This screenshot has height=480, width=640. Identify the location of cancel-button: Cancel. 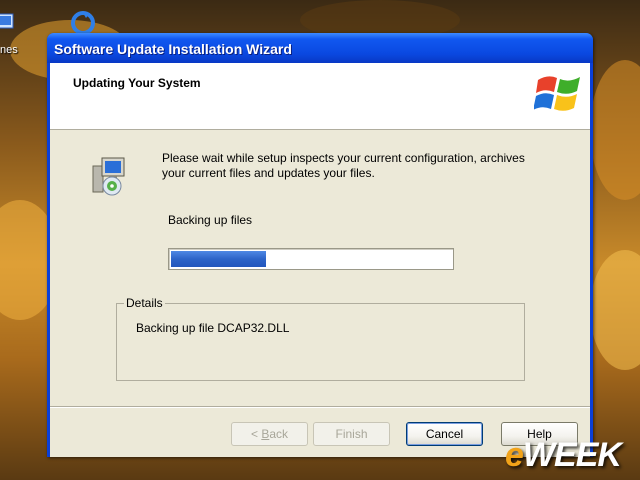
(444, 434).